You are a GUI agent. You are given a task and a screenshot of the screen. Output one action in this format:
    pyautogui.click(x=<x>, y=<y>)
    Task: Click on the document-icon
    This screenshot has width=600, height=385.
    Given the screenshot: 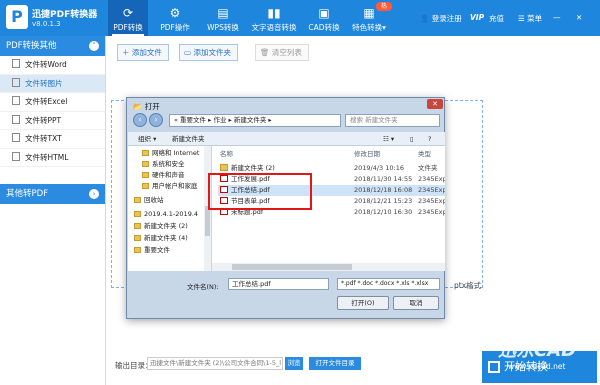 What is the action you would take?
    pyautogui.click(x=16, y=63)
    